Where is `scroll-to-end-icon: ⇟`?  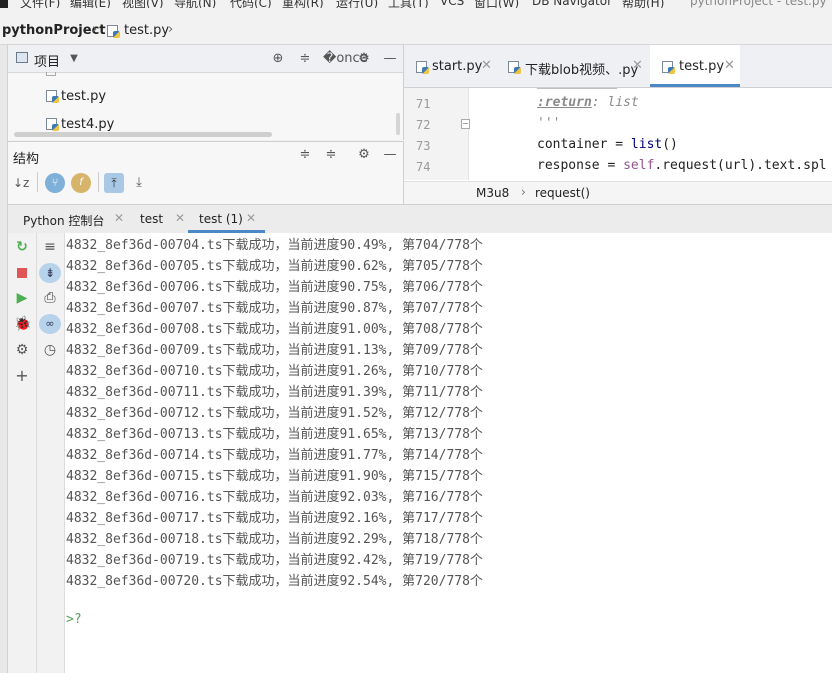 scroll-to-end-icon: ⇟ is located at coordinates (50, 273).